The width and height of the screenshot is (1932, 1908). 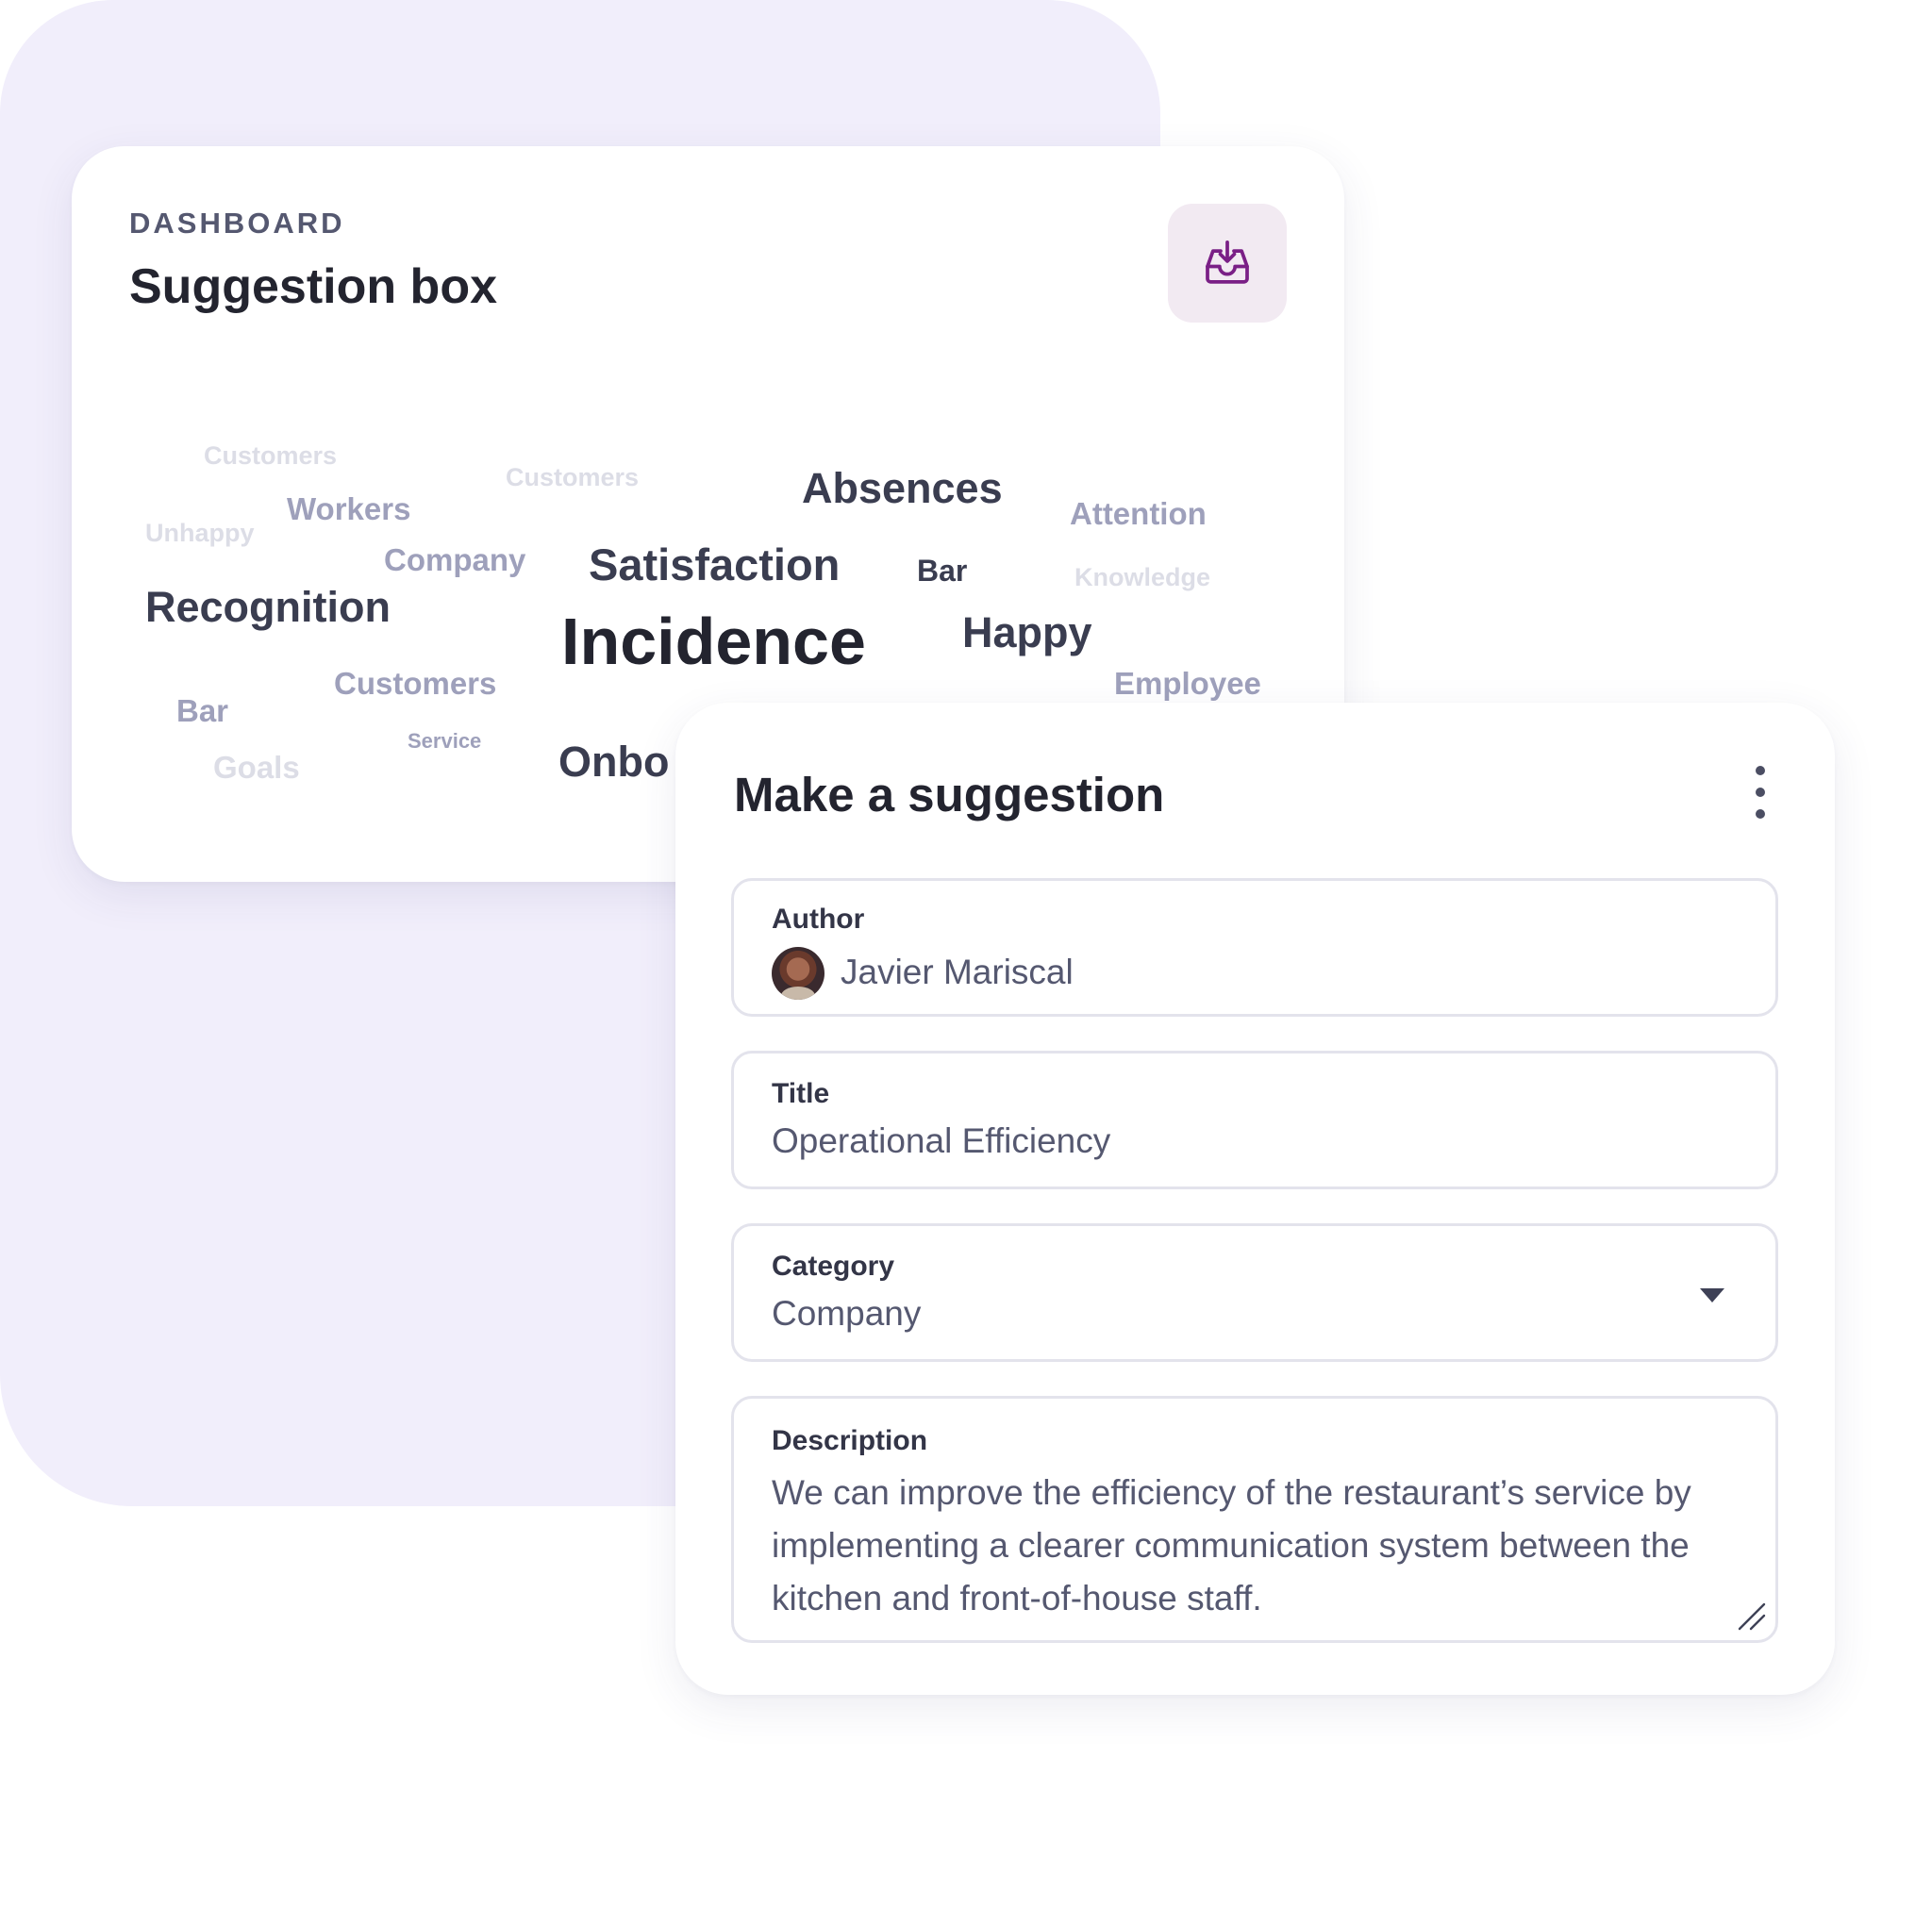 What do you see at coordinates (942, 1140) in the screenshot?
I see `title-value: Operational Efficiency` at bounding box center [942, 1140].